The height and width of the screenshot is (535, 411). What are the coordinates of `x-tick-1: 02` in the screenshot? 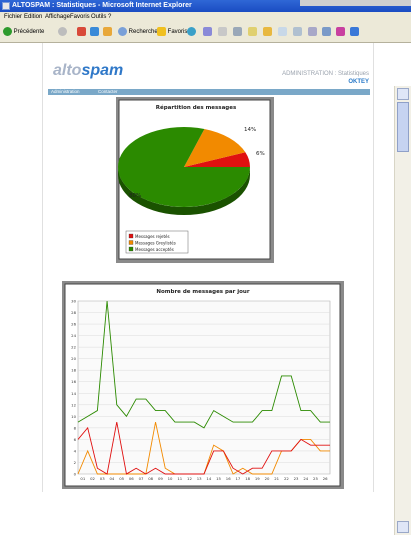 It's located at (92, 478).